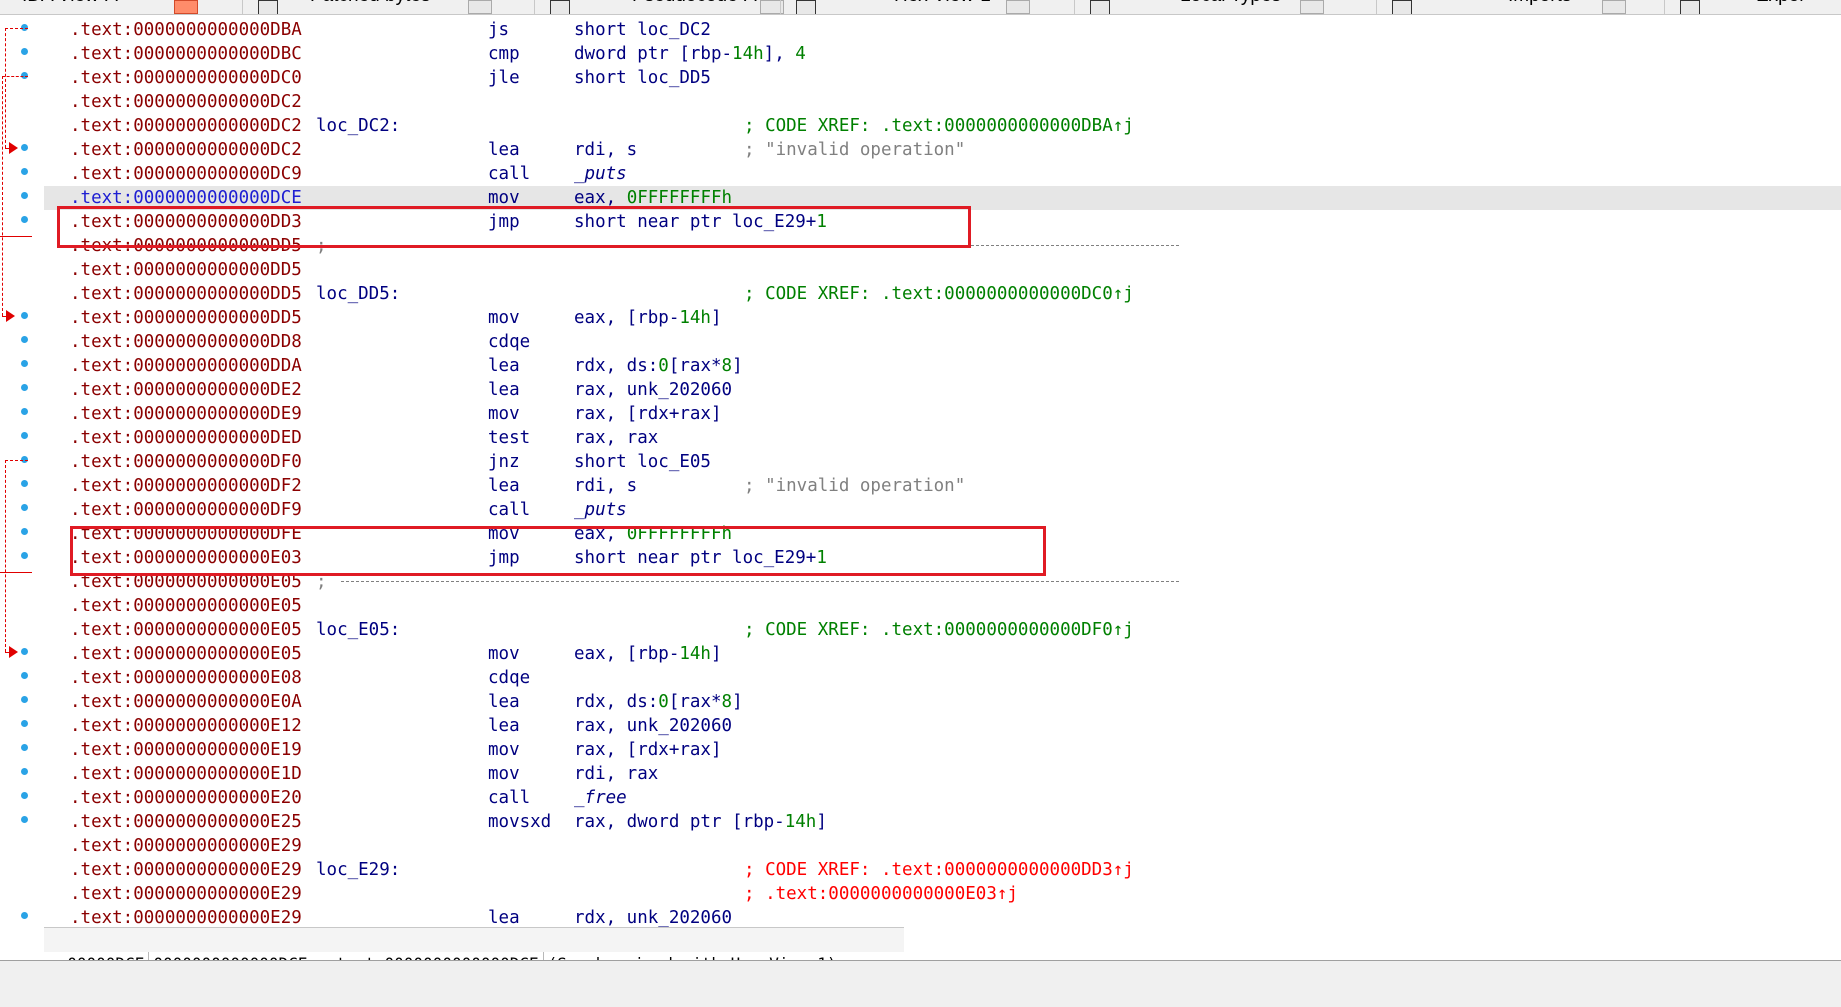 The image size is (1841, 1007). Describe the element at coordinates (186, 462) in the screenshot. I see `address: .text:0000000000000DF0` at that location.